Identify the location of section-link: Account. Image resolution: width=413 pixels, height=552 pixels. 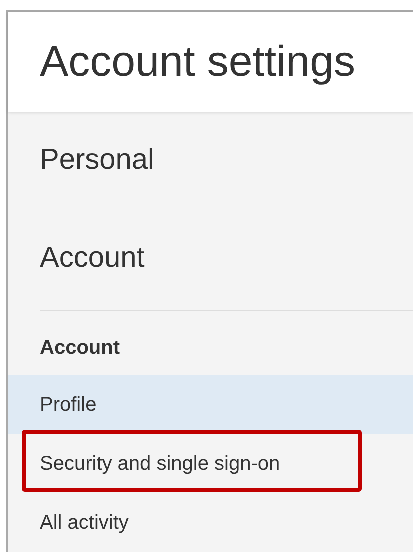
(92, 259).